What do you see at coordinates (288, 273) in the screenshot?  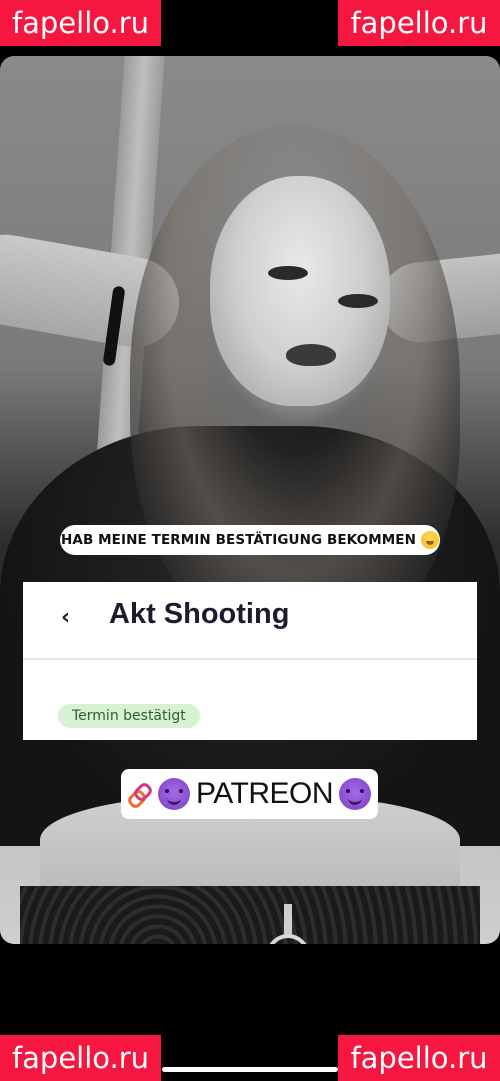 I see `photo-eye-left` at bounding box center [288, 273].